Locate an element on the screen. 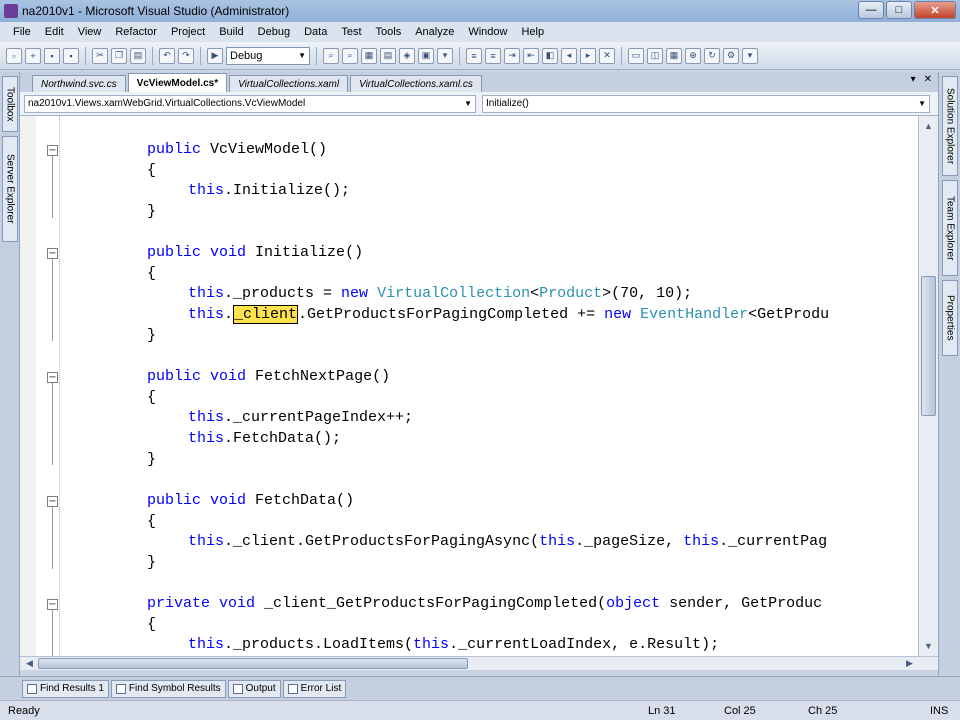 The image size is (960, 720). left-dock: Toolbox Server Explorer is located at coordinates (10, 374).